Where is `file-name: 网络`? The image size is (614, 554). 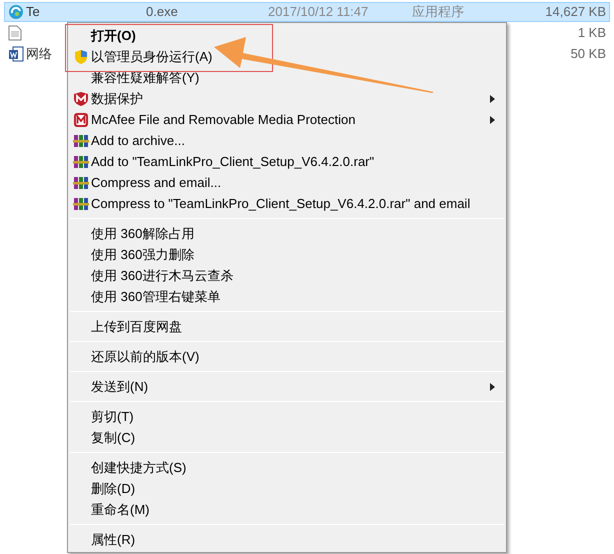 file-name: 网络 is located at coordinates (39, 53).